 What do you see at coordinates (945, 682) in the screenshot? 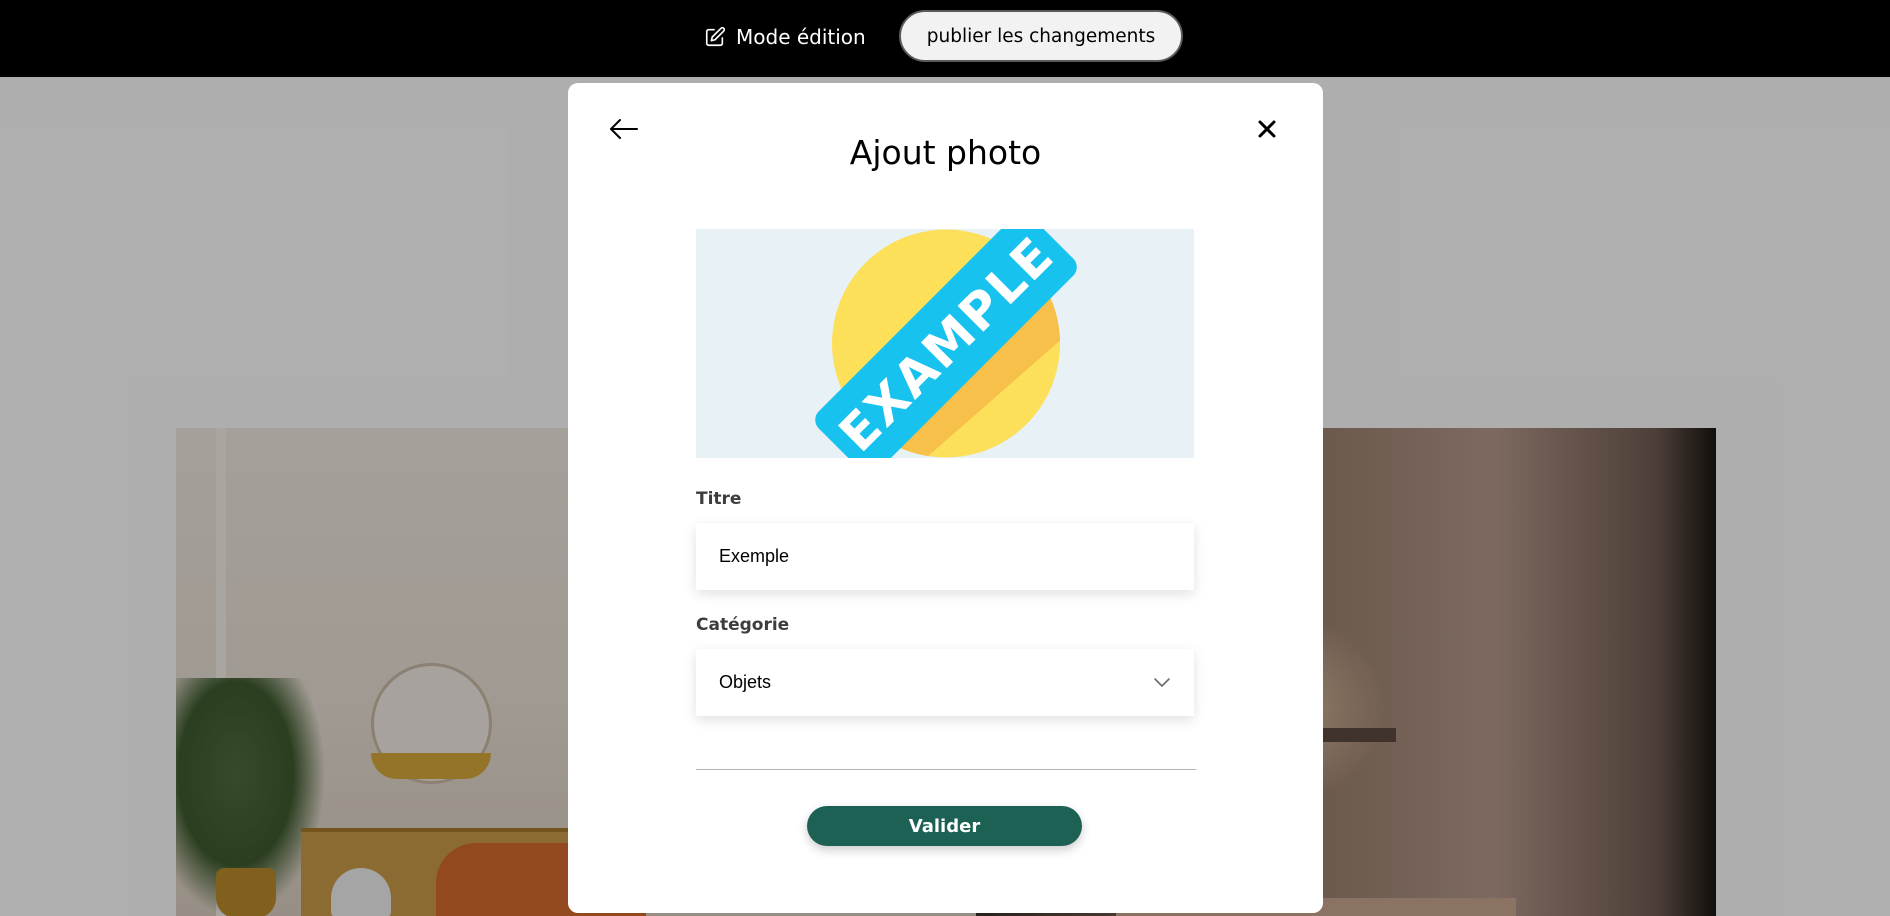
I see `category-select: Objets` at bounding box center [945, 682].